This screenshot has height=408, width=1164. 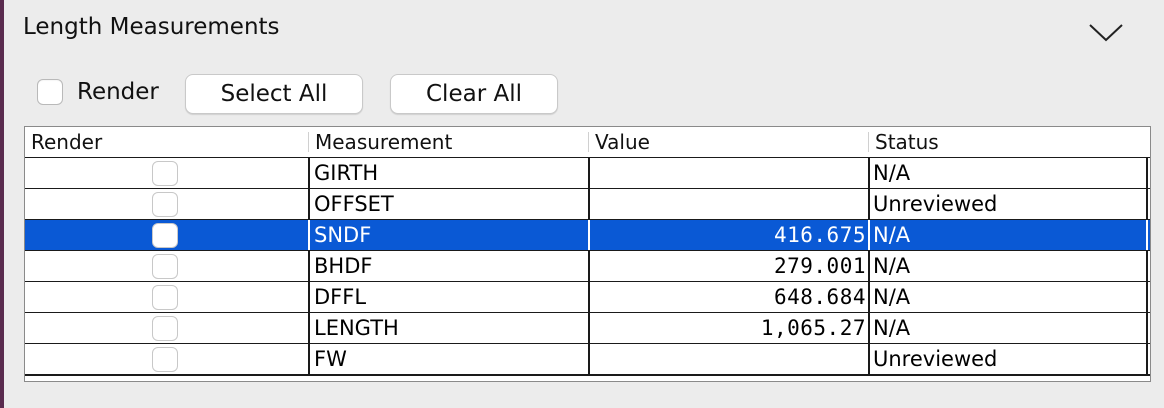 I want to click on table-row: FW Unreviewed, so click(x=587, y=359).